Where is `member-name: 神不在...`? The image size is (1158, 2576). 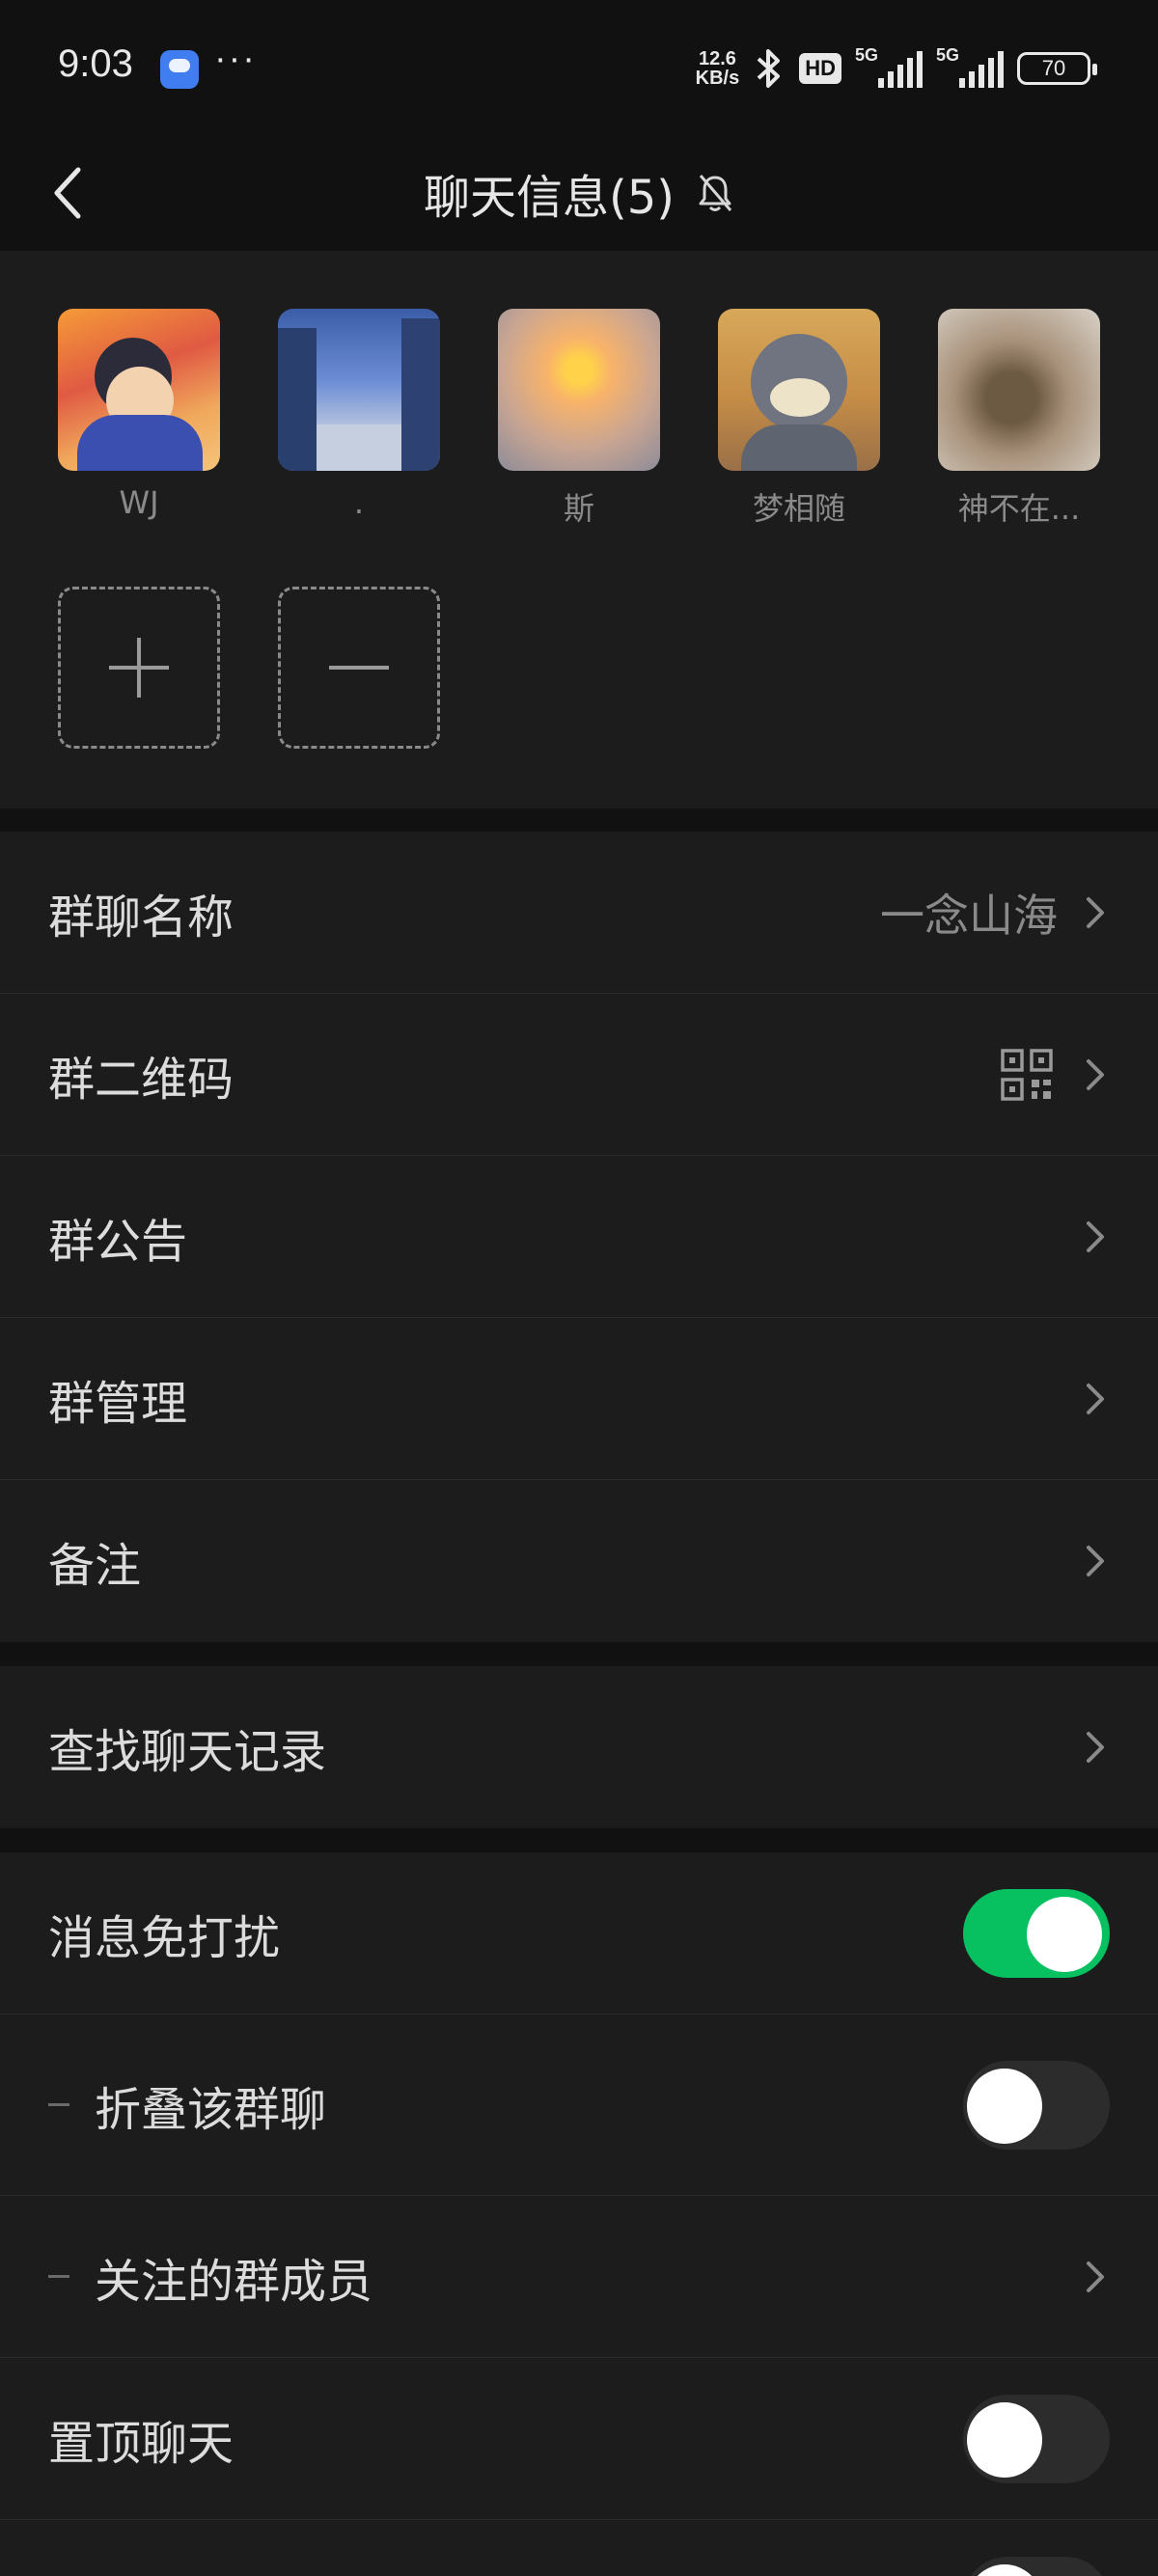 member-name: 神不在... is located at coordinates (1019, 508).